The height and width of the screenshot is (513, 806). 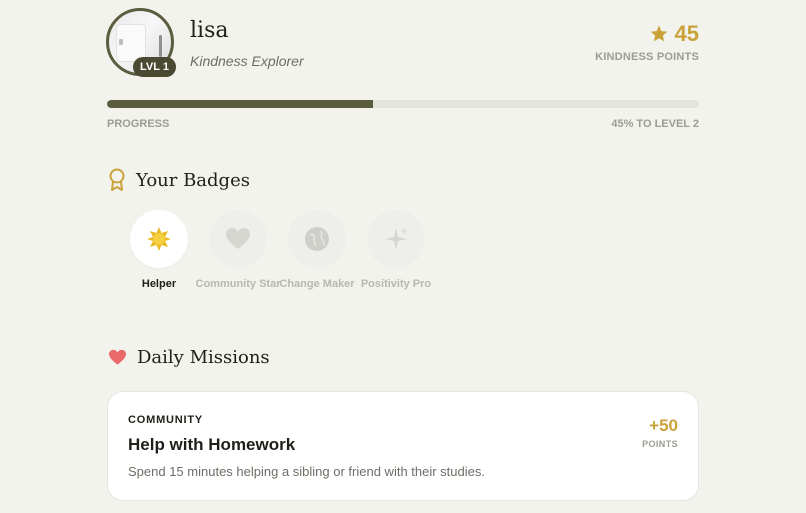 I want to click on missions-header: Daily Missions, so click(x=189, y=357).